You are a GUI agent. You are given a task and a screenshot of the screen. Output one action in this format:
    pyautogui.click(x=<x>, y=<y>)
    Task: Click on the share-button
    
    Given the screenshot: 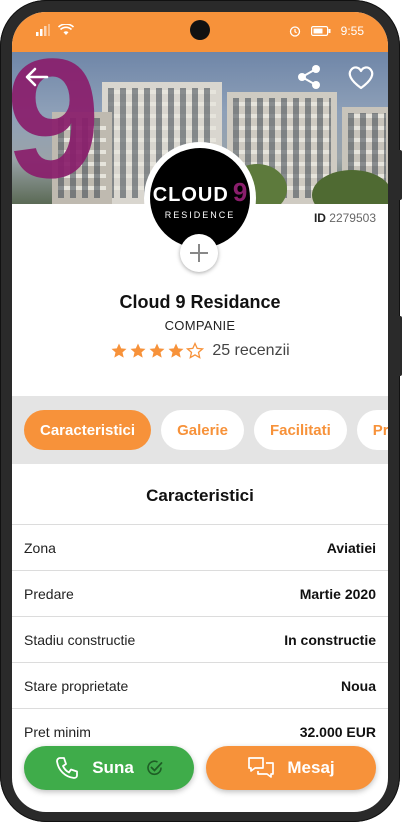 What is the action you would take?
    pyautogui.click(x=309, y=77)
    